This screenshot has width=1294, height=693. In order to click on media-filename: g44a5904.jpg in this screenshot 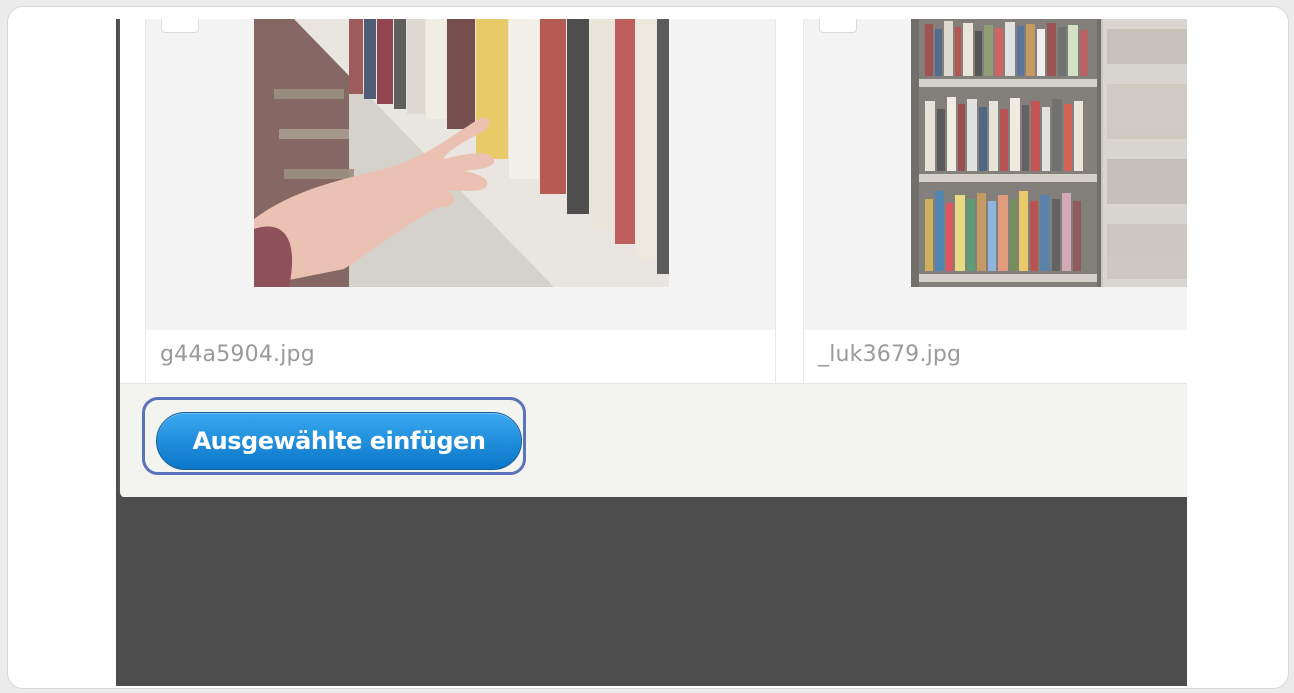, I will do `click(237, 354)`.